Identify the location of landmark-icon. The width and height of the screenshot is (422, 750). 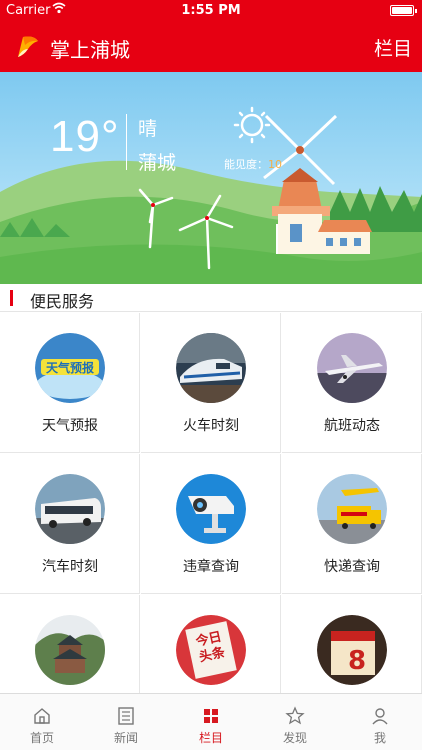
(70, 650).